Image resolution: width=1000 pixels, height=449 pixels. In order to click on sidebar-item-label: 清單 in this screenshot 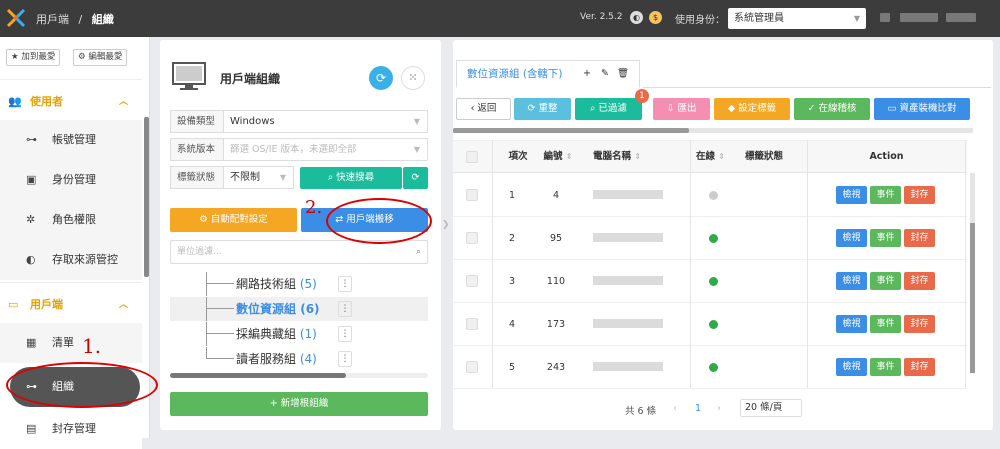, I will do `click(63, 342)`.